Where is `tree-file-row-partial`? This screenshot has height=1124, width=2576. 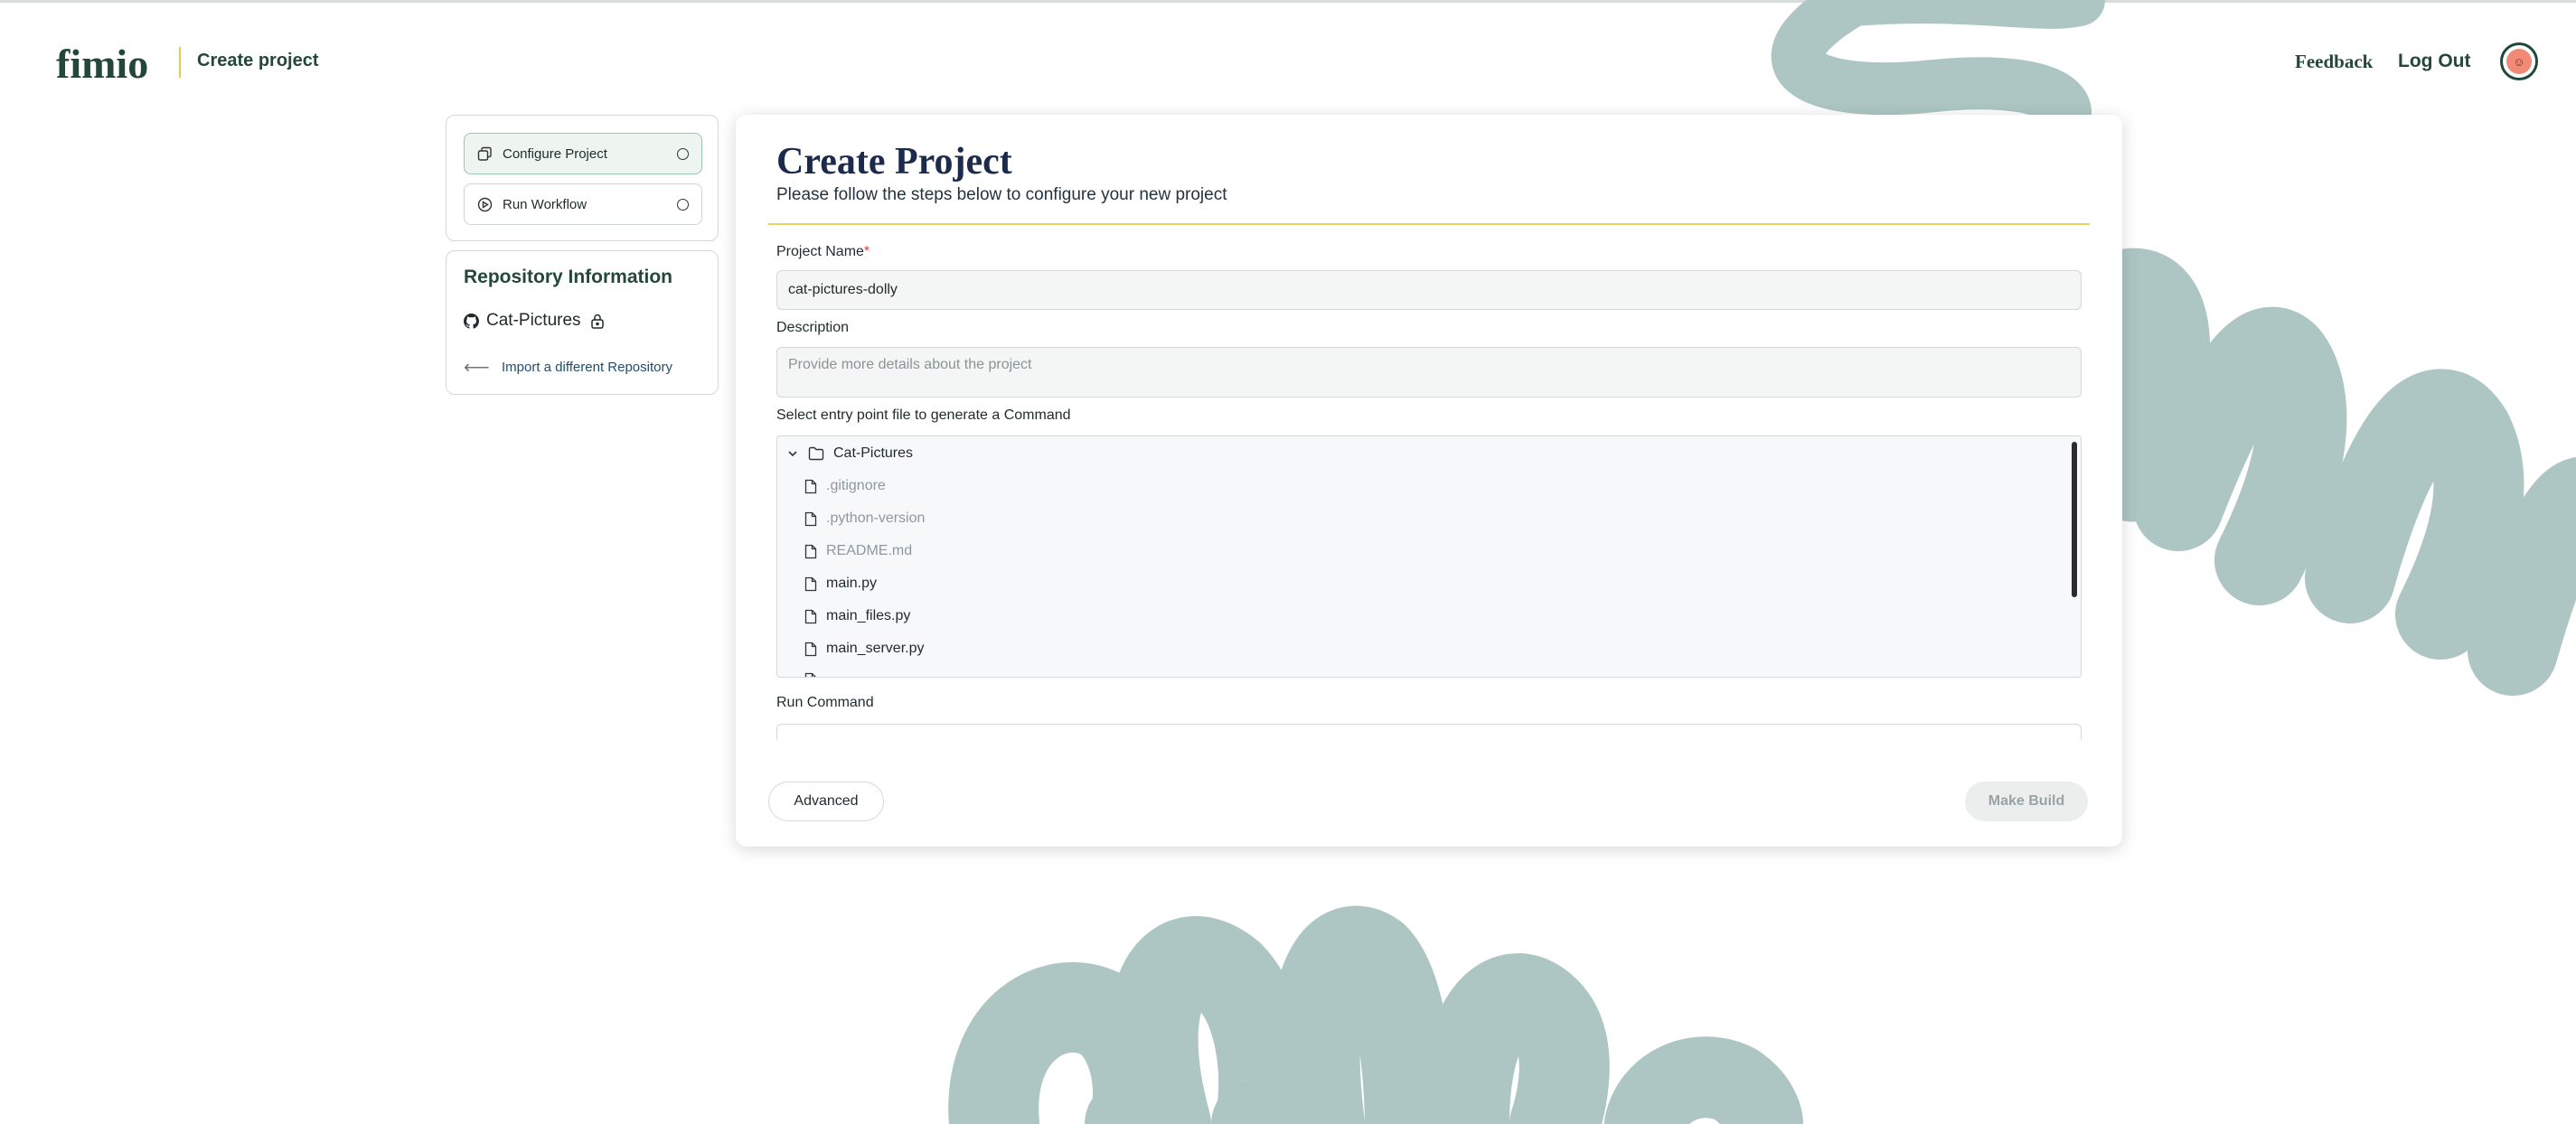 tree-file-row-partial is located at coordinates (815, 673).